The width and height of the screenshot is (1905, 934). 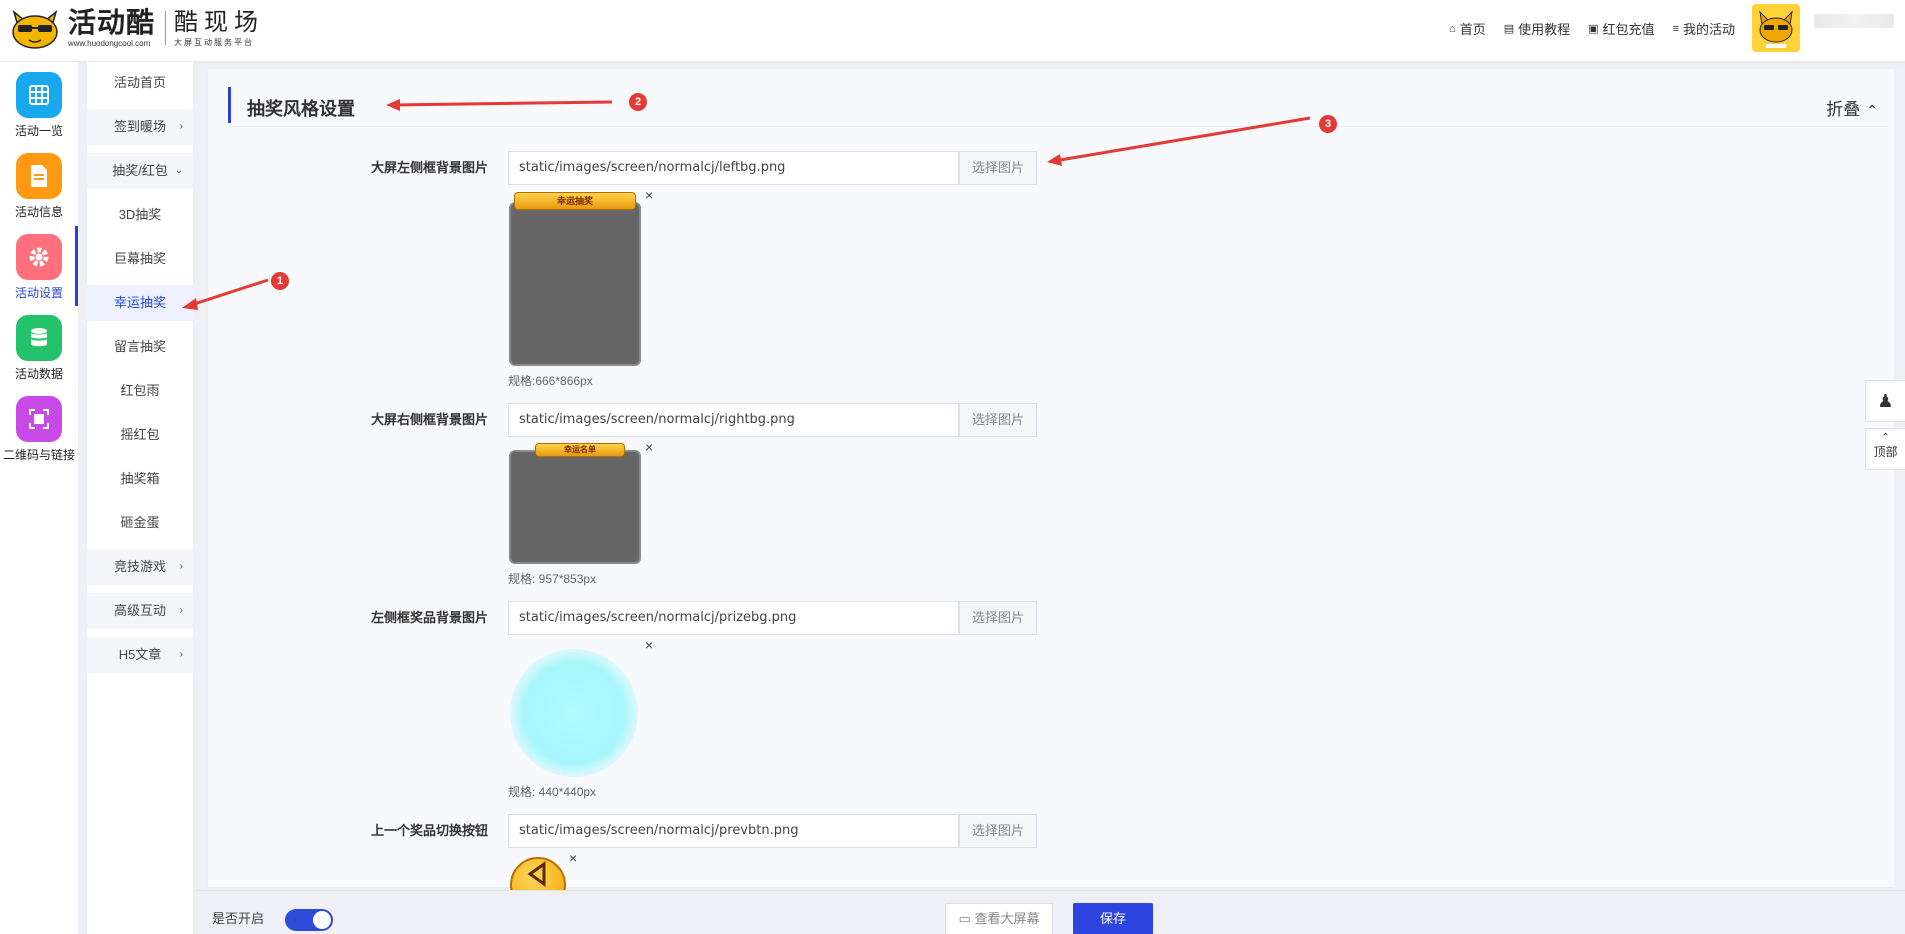 I want to click on document-icon, so click(x=39, y=176).